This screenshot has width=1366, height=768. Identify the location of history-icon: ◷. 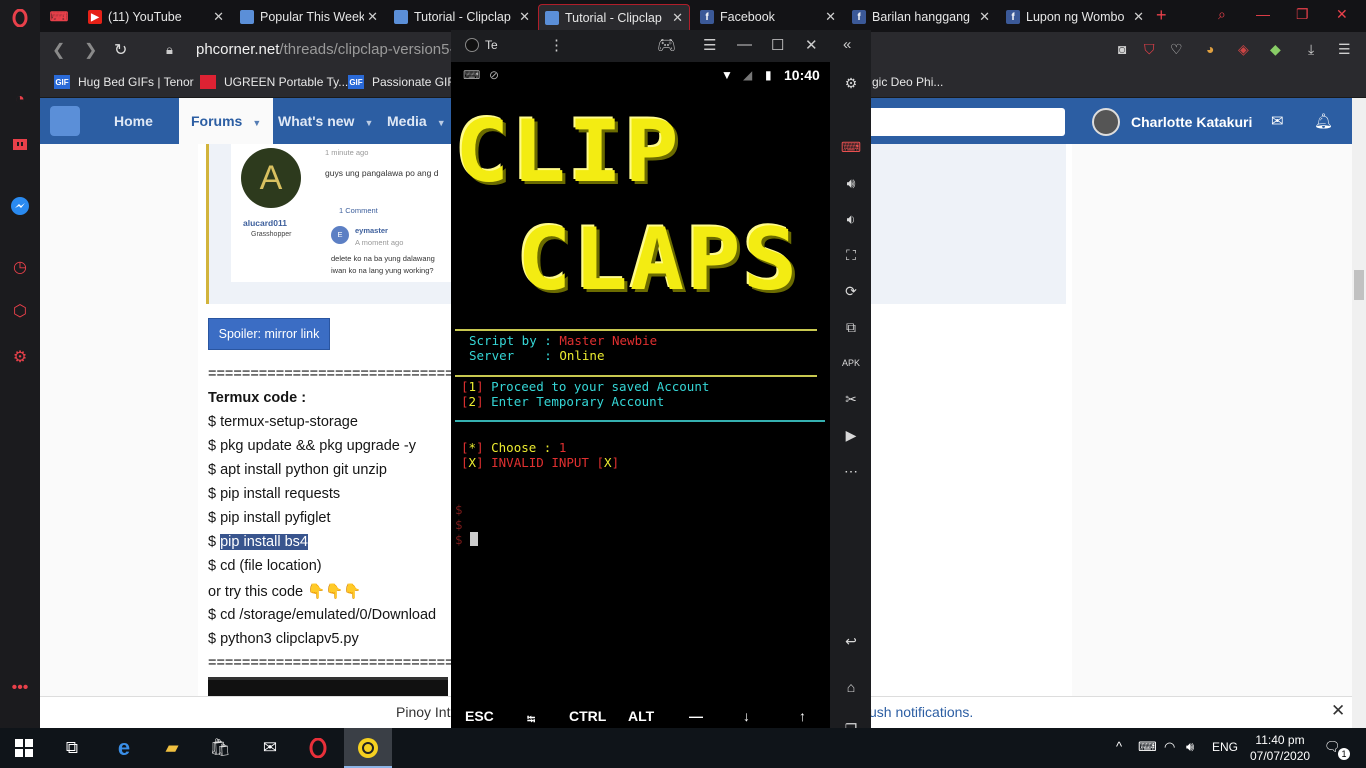
(20, 267).